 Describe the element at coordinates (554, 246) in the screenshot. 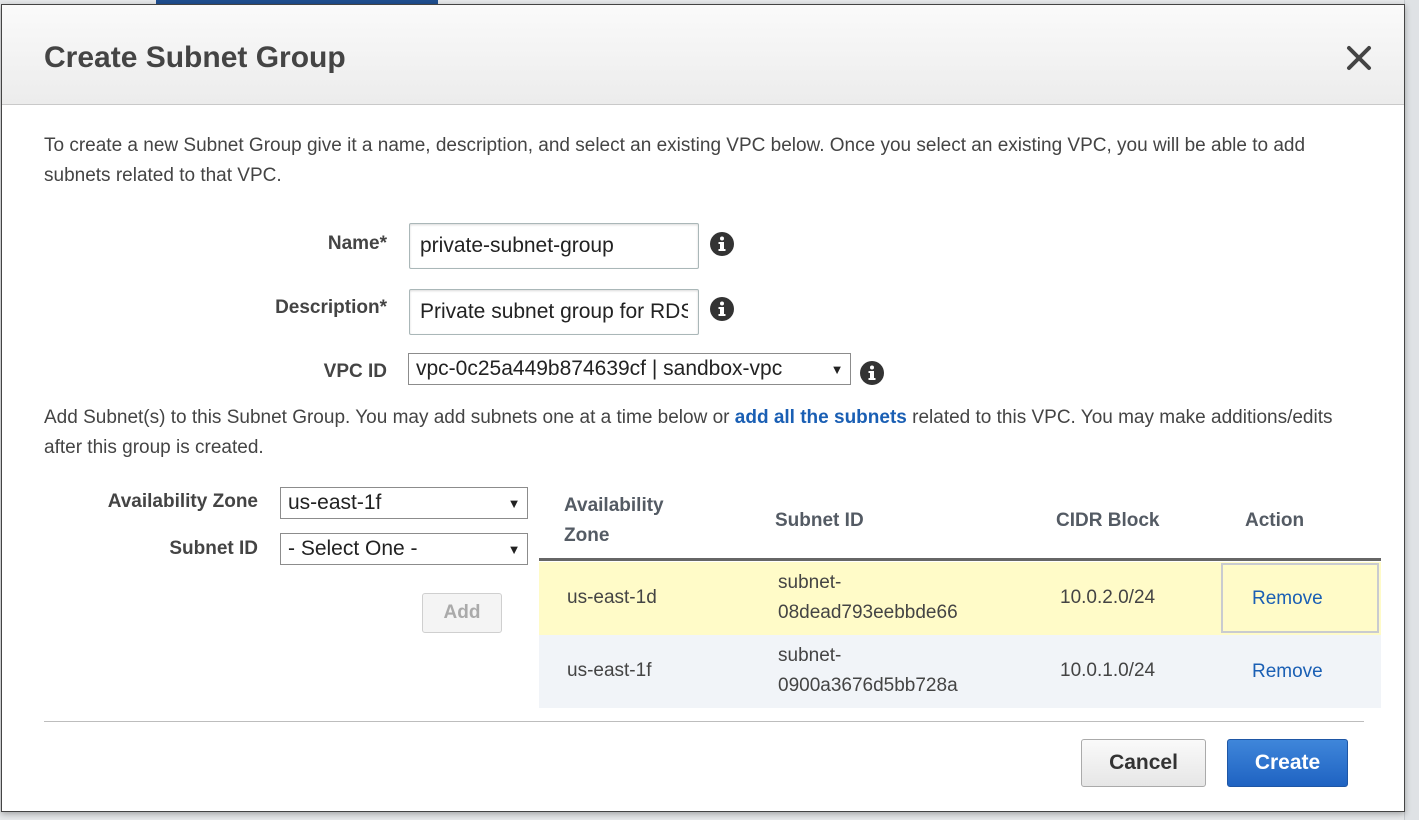

I see `name-input` at that location.